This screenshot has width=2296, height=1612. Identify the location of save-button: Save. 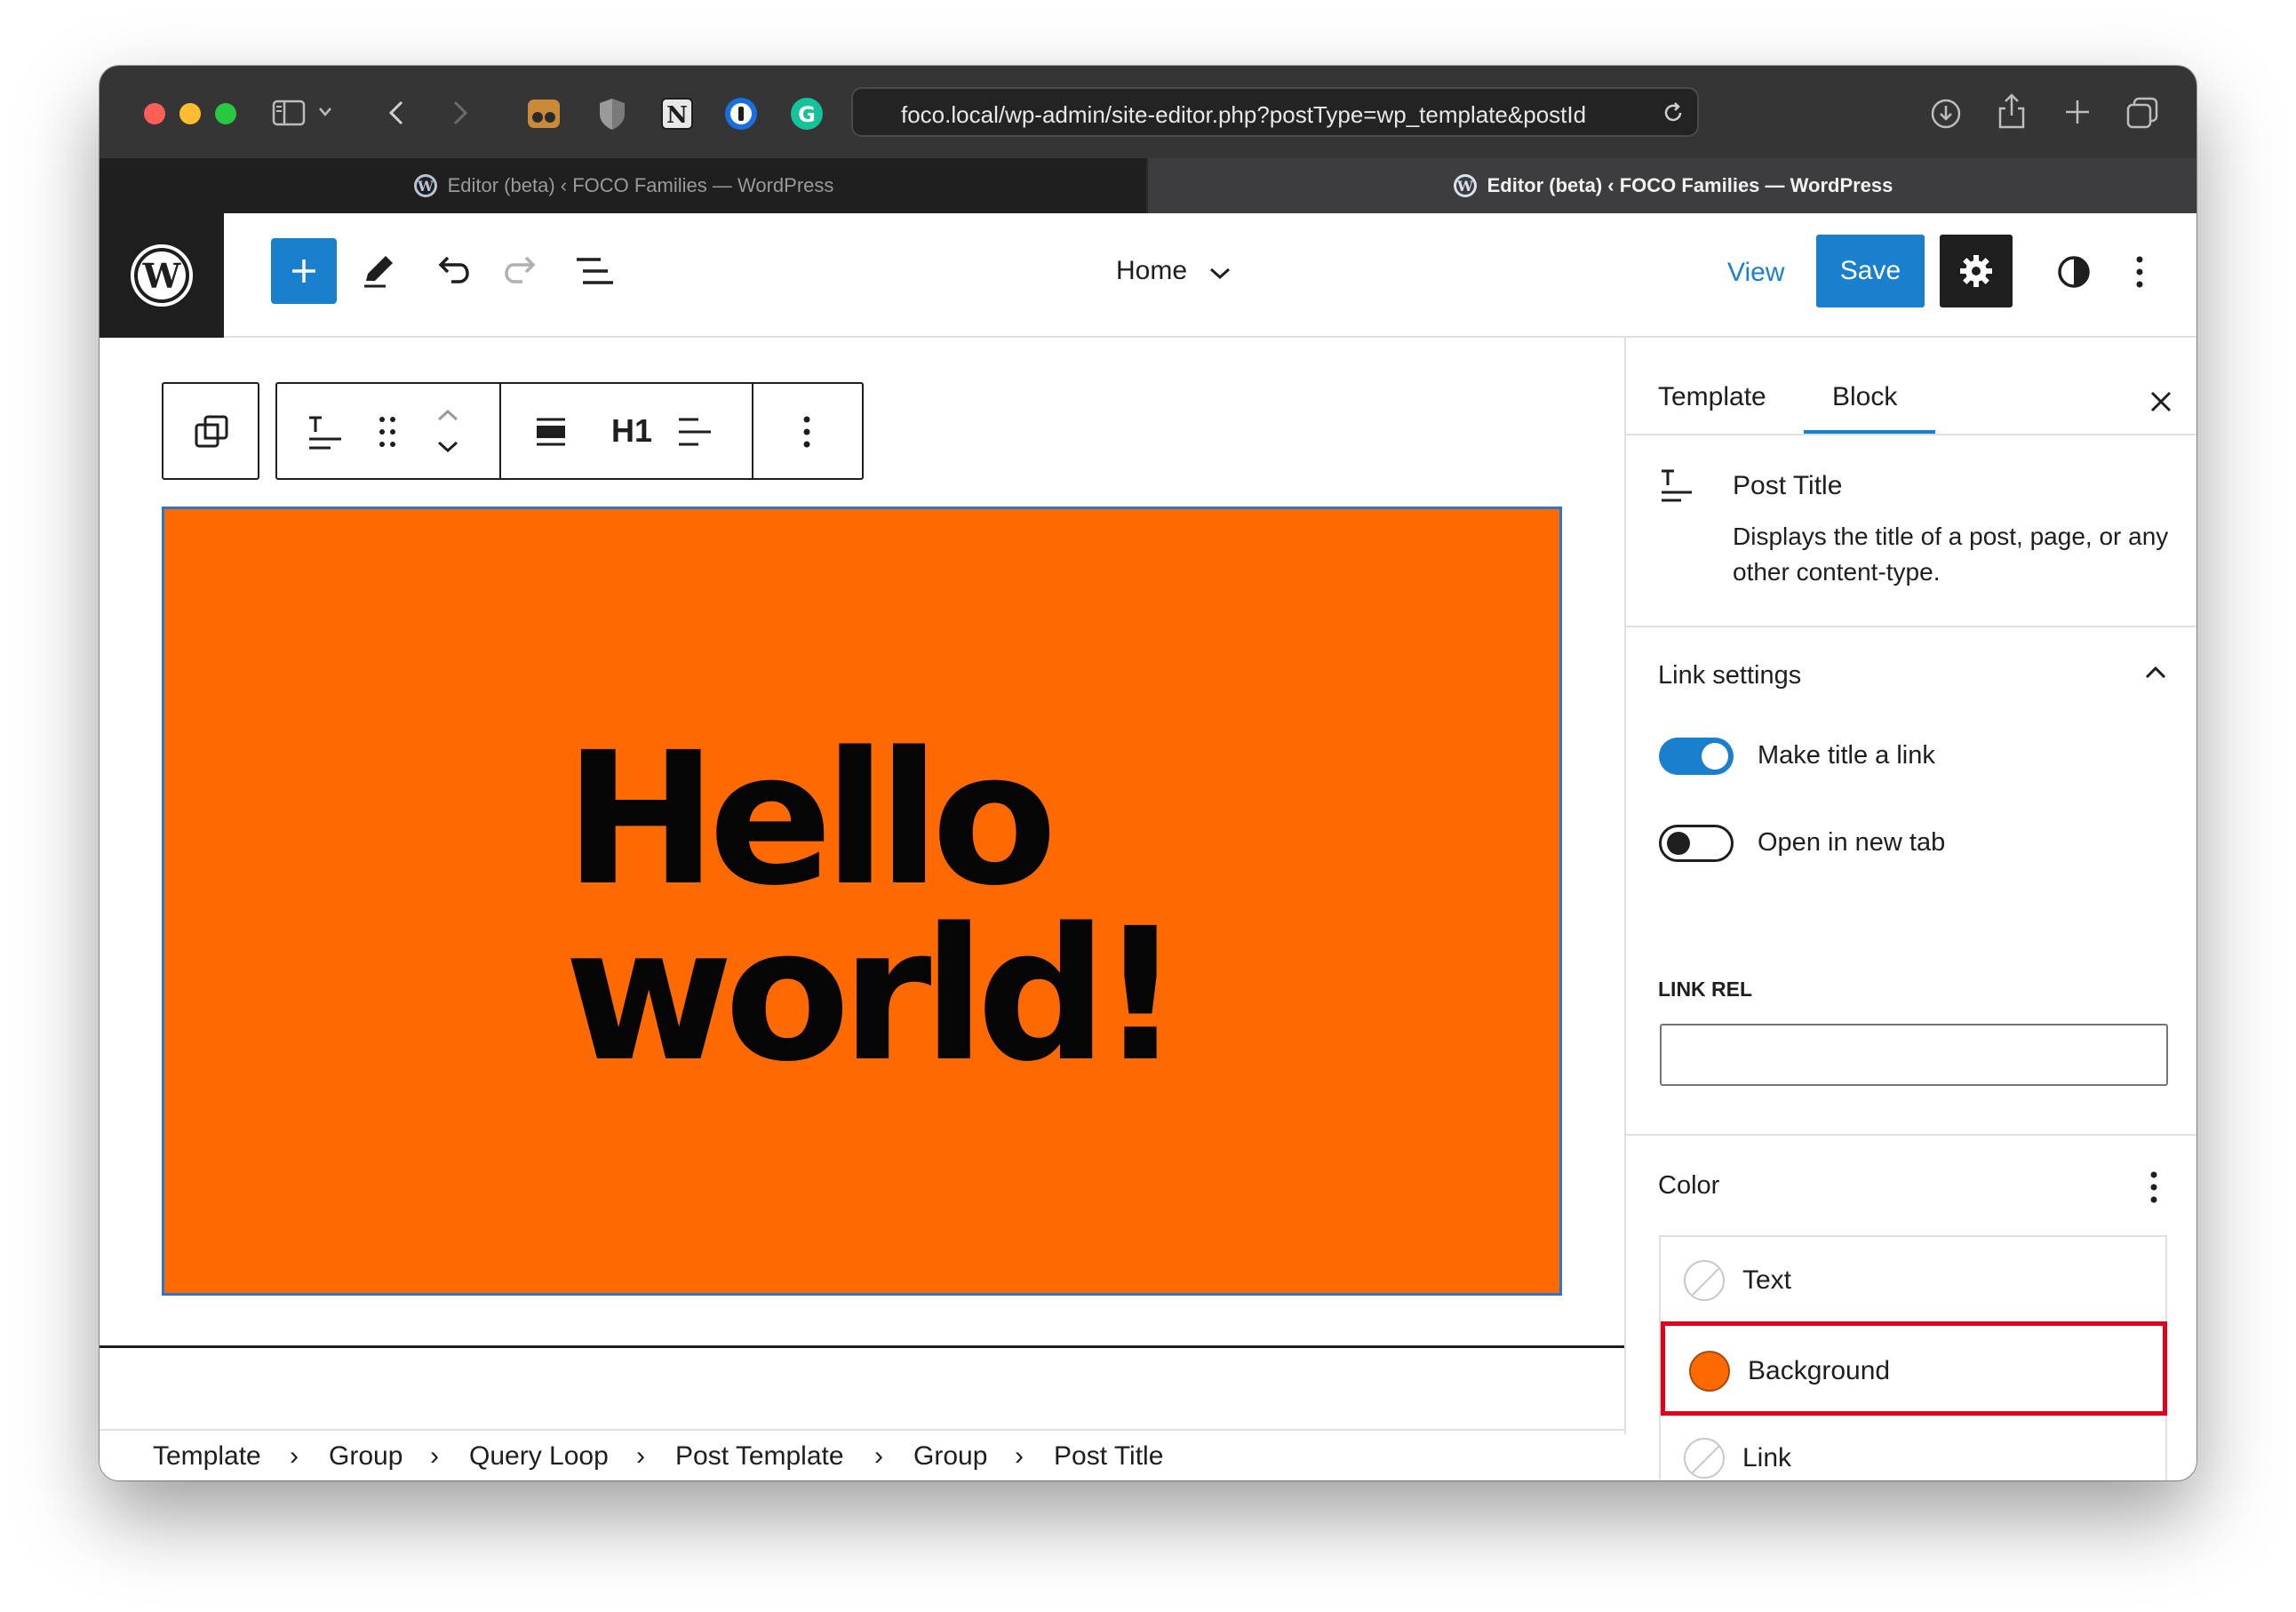
(1871, 271).